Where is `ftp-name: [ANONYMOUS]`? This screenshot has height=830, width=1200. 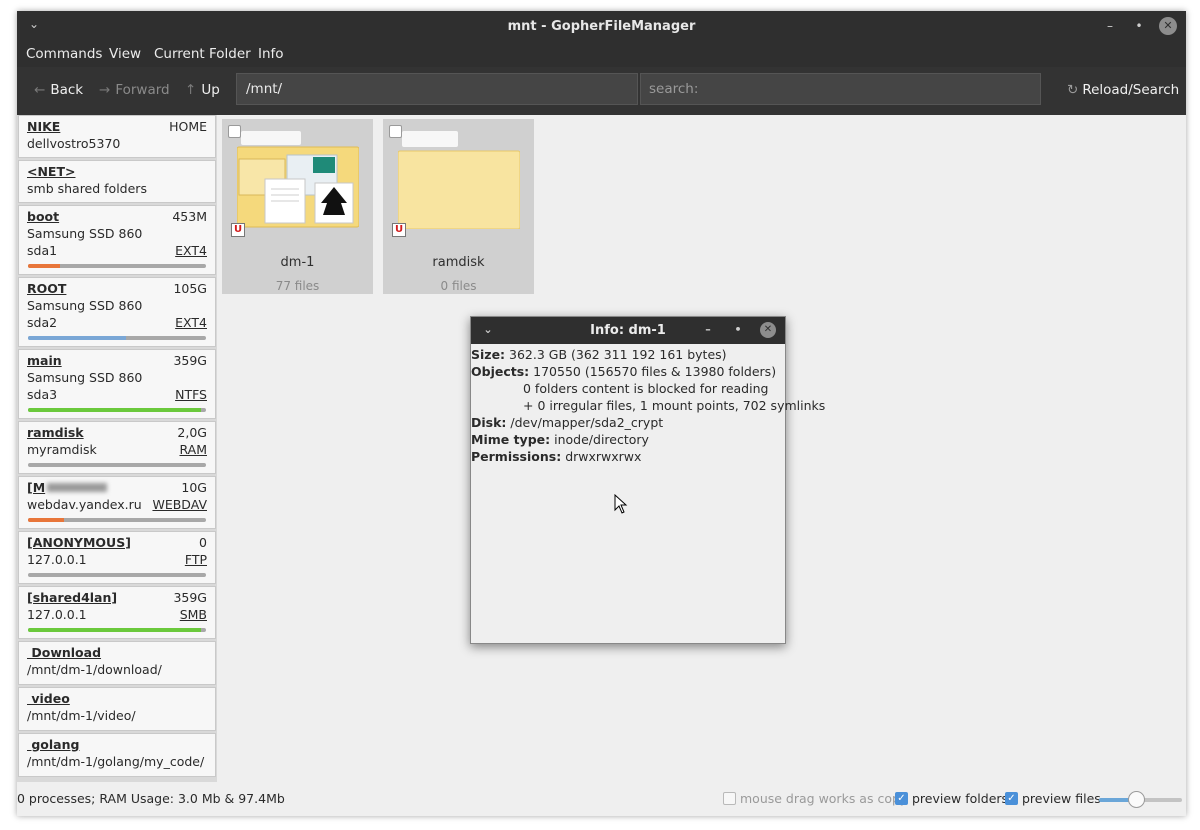
ftp-name: [ANONYMOUS] is located at coordinates (79, 542).